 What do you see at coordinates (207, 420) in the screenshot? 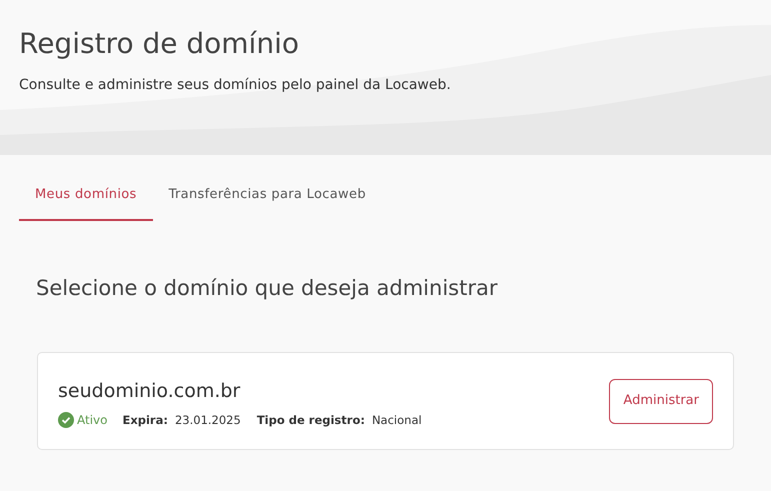
I see `expiry-date: 23.01.2025` at bounding box center [207, 420].